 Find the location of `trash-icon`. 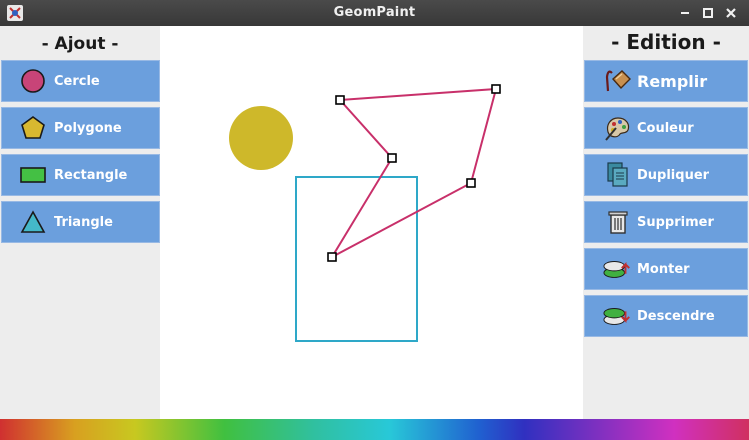

trash-icon is located at coordinates (618, 222).